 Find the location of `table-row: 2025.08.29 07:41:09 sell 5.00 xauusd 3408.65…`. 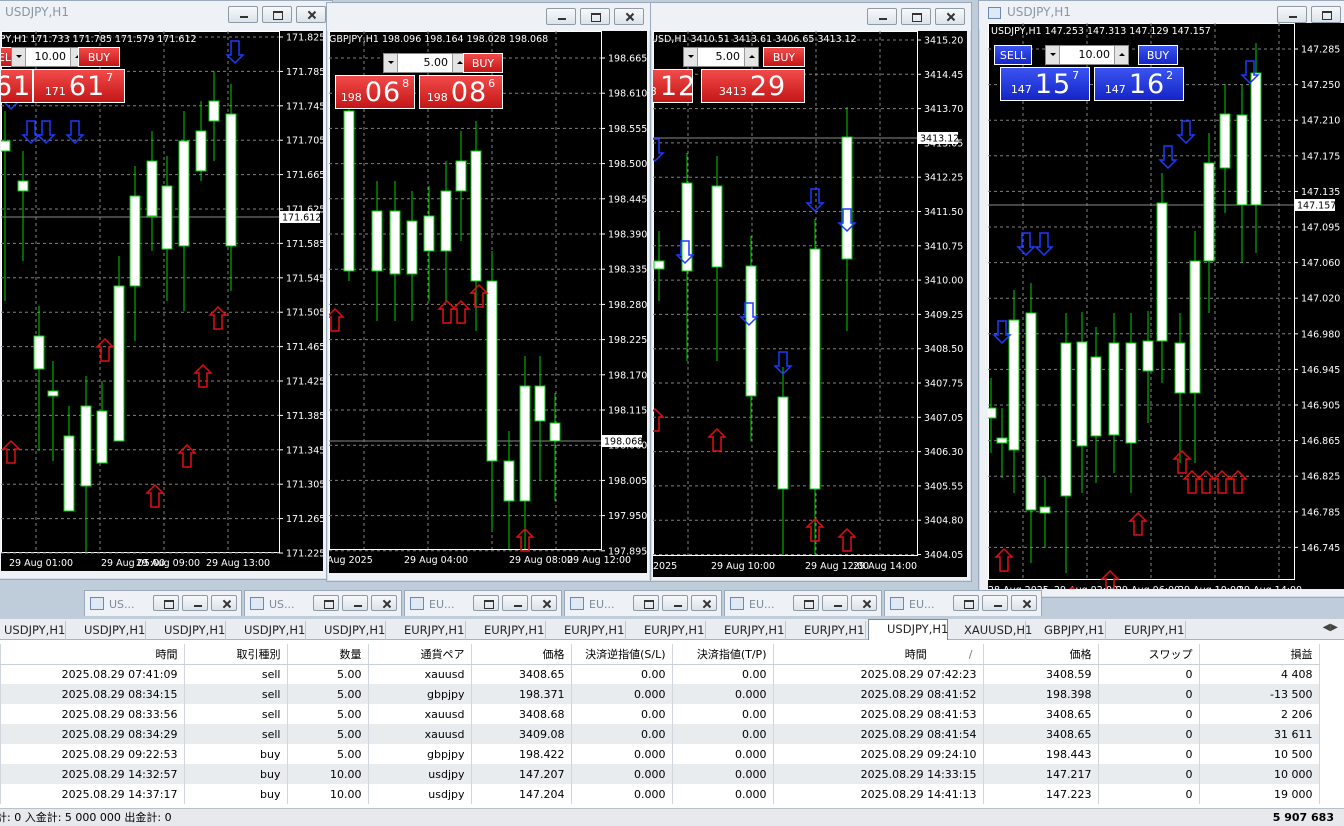

table-row: 2025.08.29 07:41:09 sell 5.00 xauusd 3408.65… is located at coordinates (660, 674).